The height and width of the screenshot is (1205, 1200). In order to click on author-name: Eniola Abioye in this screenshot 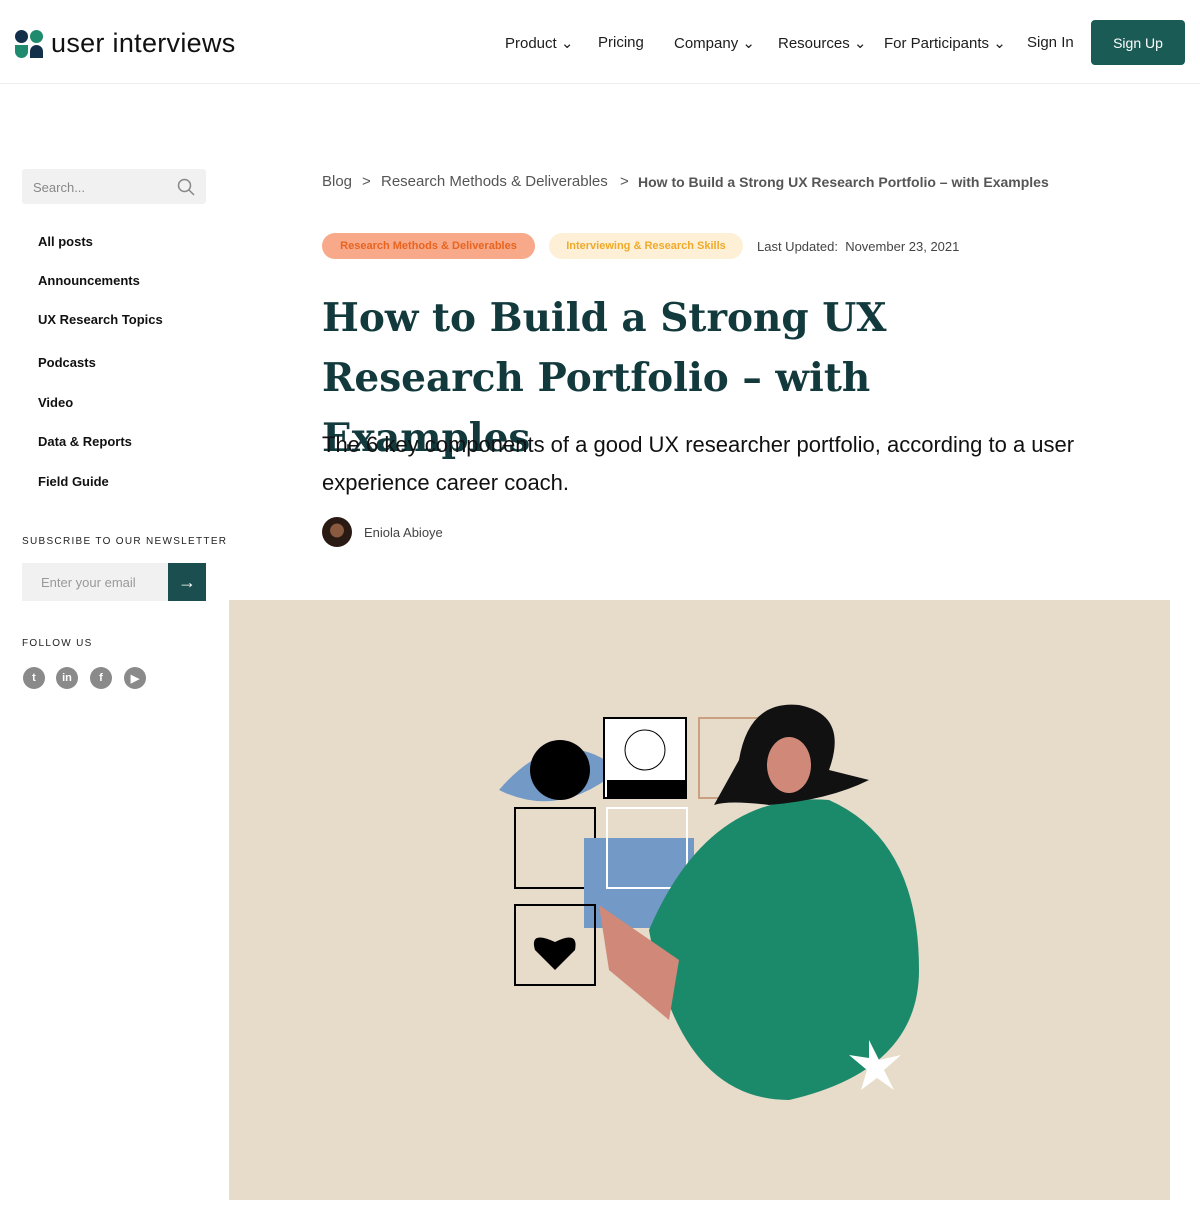, I will do `click(403, 532)`.